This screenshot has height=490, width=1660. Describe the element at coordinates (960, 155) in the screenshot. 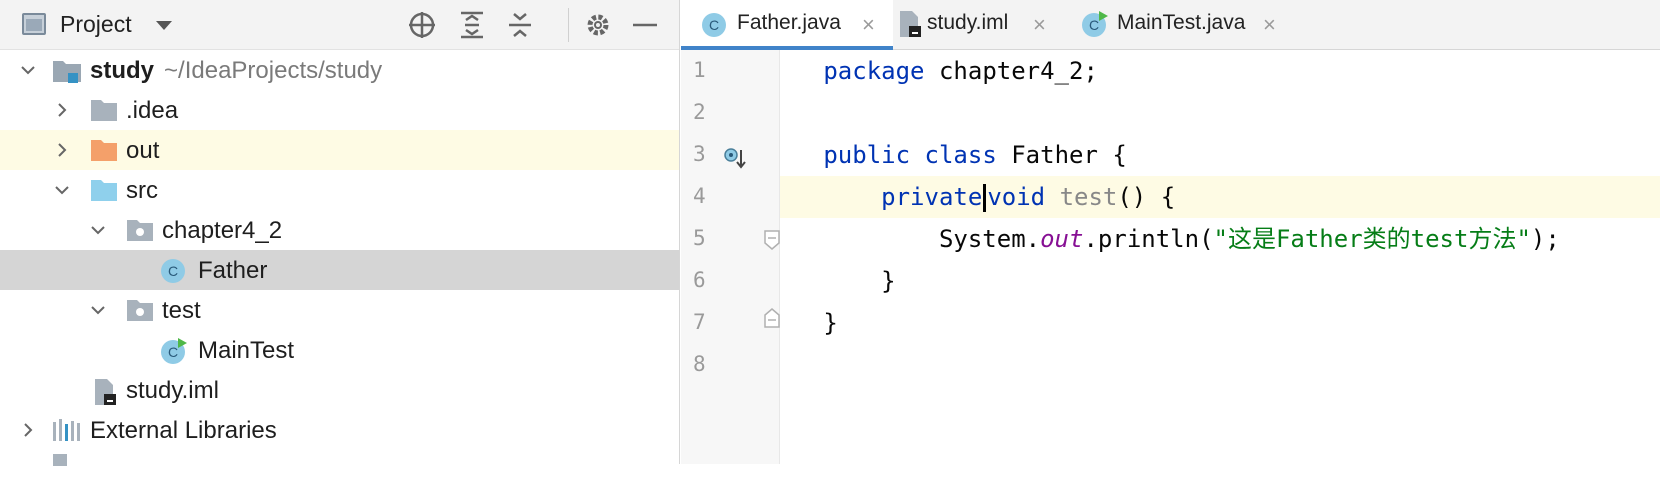

I see `keyword: class` at that location.